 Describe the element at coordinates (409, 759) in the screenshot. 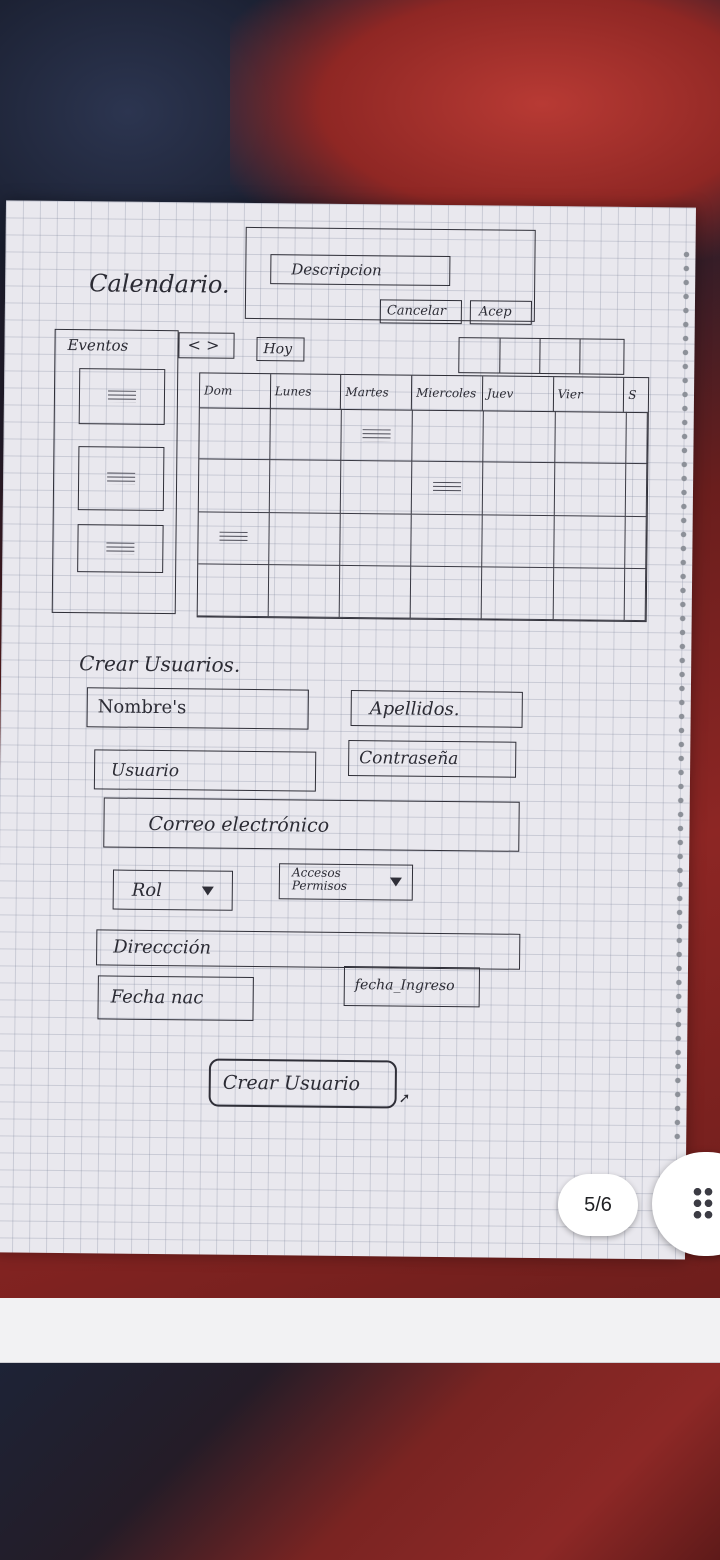

I see `contrasena-label: Contraseña` at that location.